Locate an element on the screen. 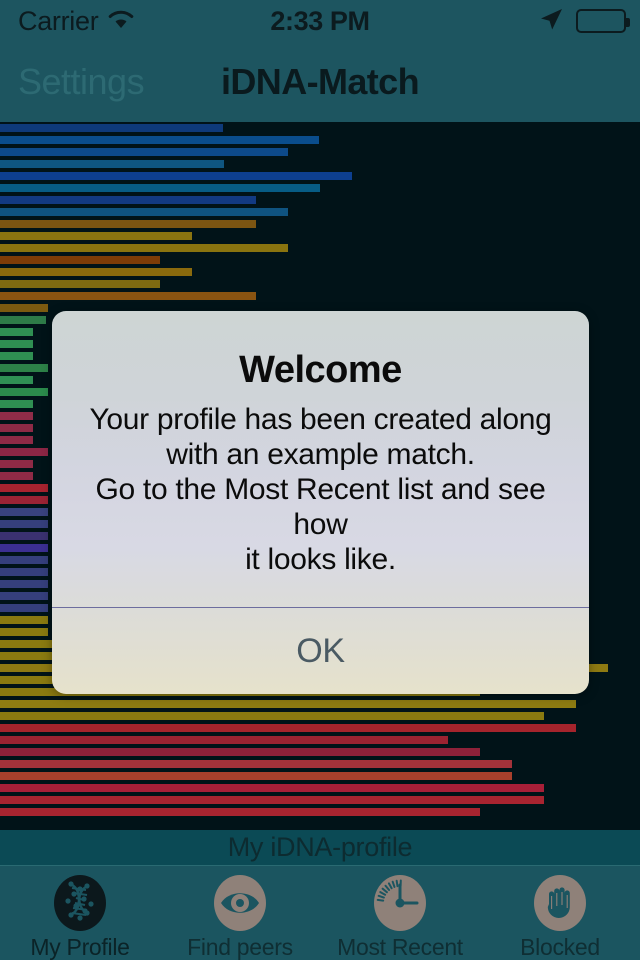  tab-label: Find peers is located at coordinates (240, 947).